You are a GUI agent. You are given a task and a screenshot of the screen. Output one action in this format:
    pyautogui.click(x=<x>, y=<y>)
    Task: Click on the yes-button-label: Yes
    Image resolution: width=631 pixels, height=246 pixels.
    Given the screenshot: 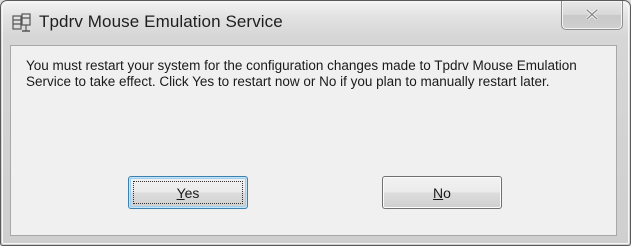 What is the action you would take?
    pyautogui.click(x=188, y=193)
    